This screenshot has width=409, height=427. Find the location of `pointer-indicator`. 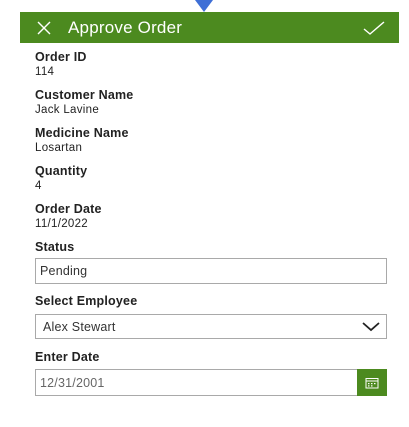

pointer-indicator is located at coordinates (204, 6).